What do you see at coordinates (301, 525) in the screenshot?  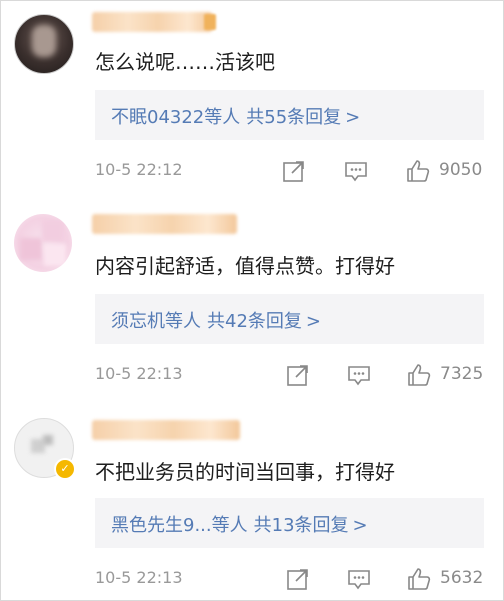 I see `reply-count: 共13条回复` at bounding box center [301, 525].